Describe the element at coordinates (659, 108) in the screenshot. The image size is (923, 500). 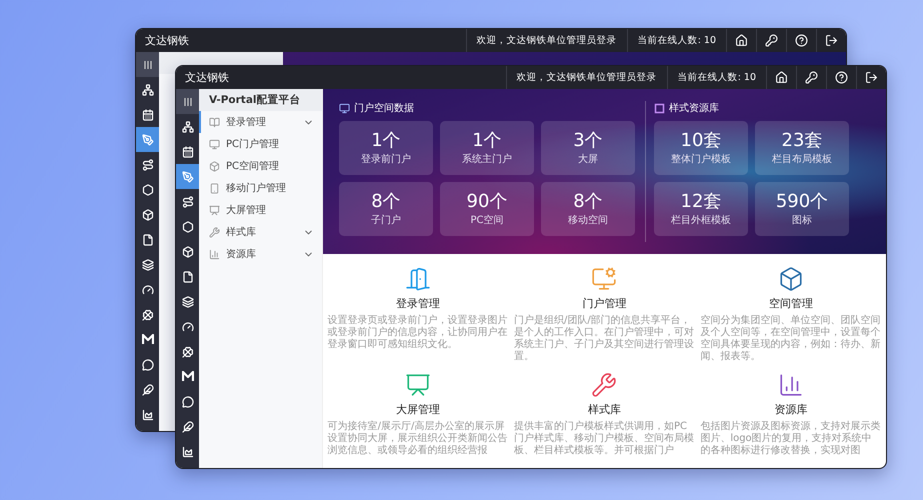
I see `frame-icon` at that location.